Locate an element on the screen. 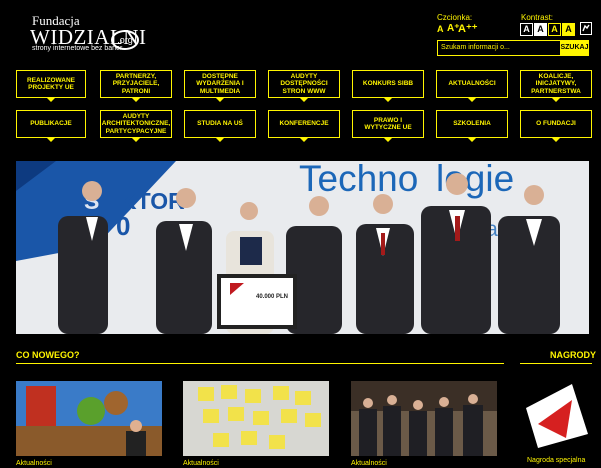 This screenshot has height=468, width=601. news-caption-3: Aktualności is located at coordinates (369, 463).